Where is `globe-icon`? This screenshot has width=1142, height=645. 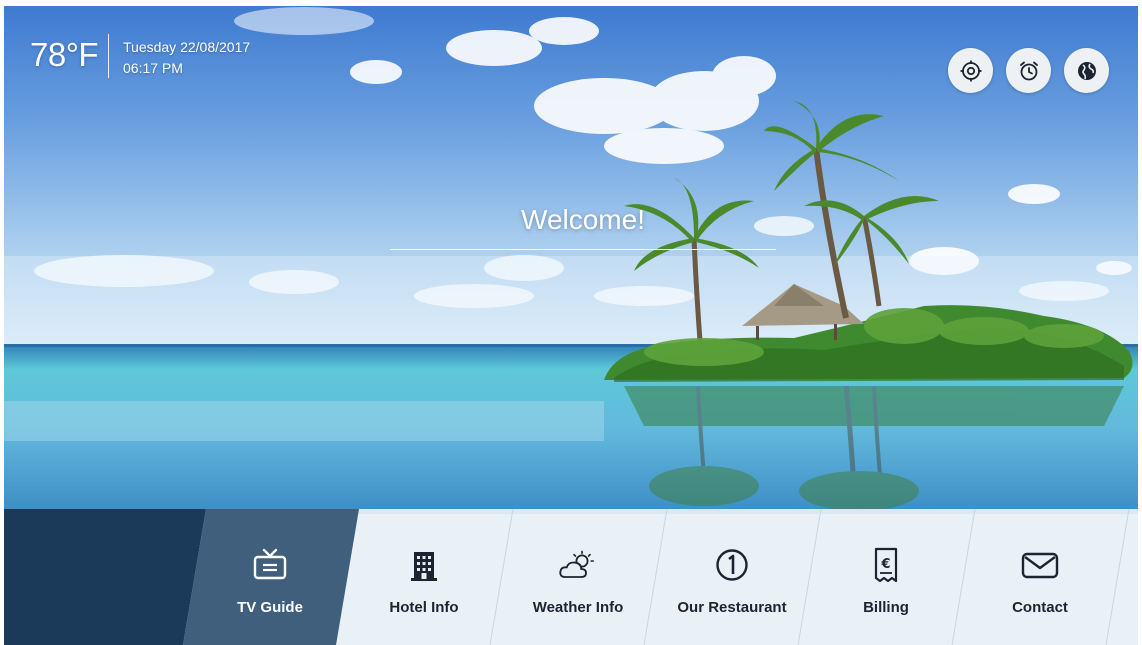 globe-icon is located at coordinates (1086, 70).